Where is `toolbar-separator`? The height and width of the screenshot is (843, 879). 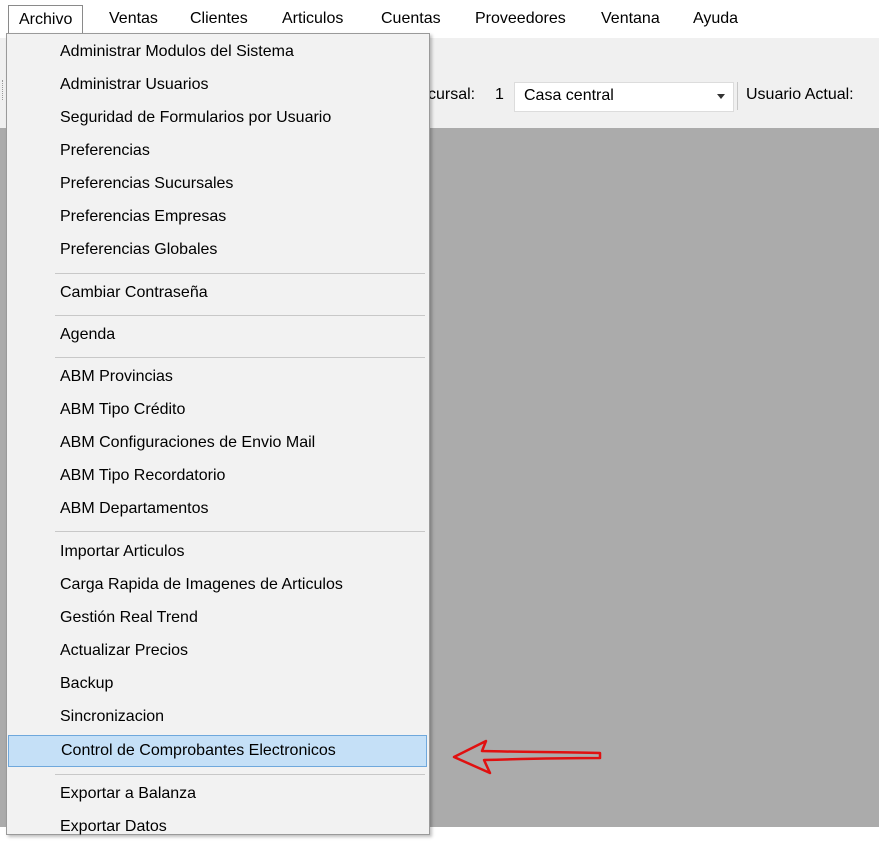 toolbar-separator is located at coordinates (737, 96).